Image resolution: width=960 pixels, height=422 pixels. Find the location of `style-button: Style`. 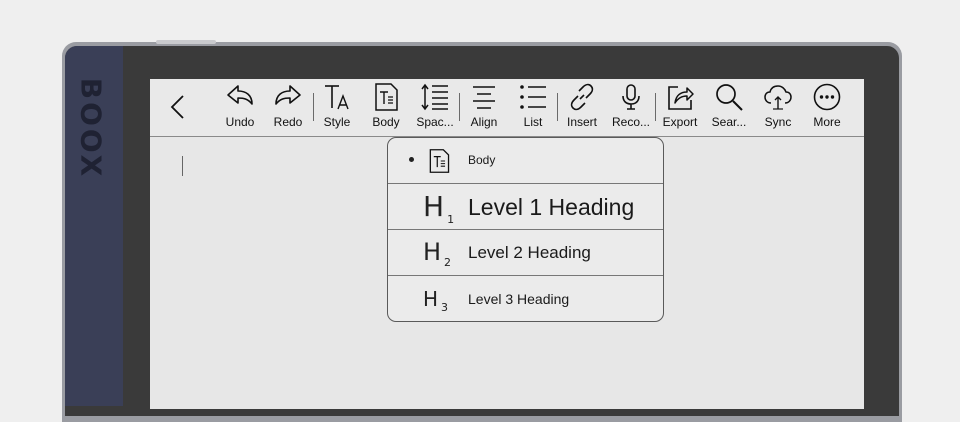

style-button: Style is located at coordinates (337, 107).